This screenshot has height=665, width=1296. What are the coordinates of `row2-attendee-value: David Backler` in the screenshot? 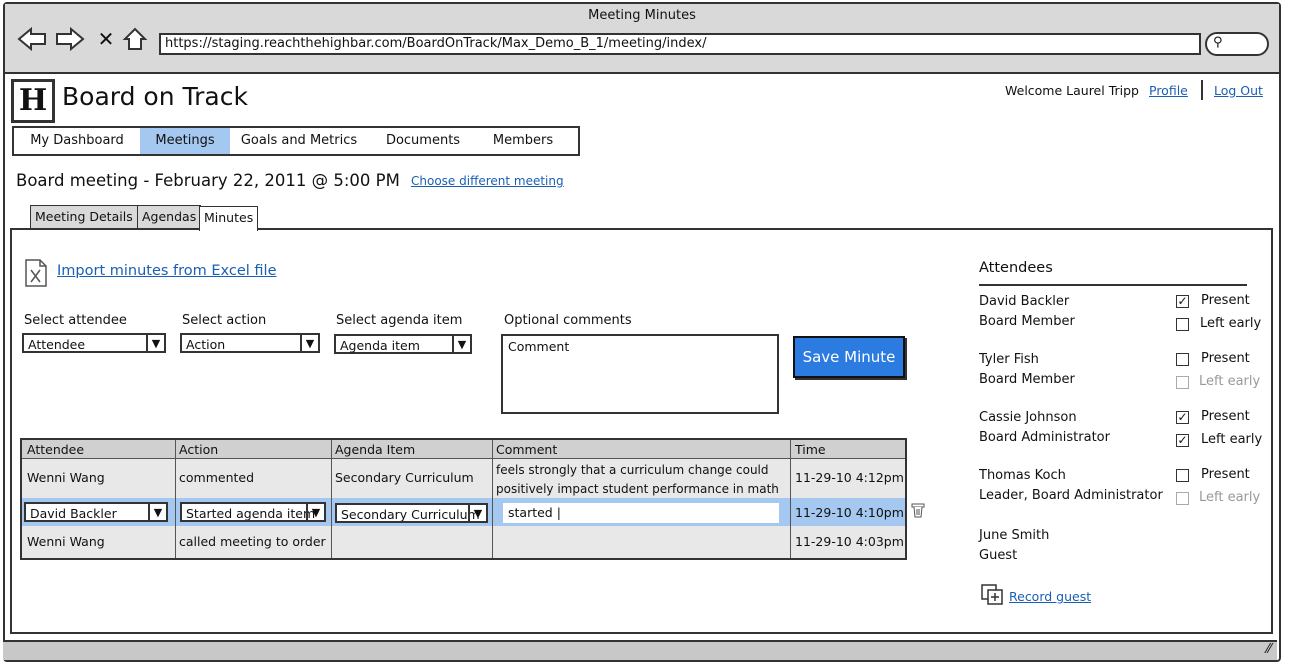 It's located at (73, 513).